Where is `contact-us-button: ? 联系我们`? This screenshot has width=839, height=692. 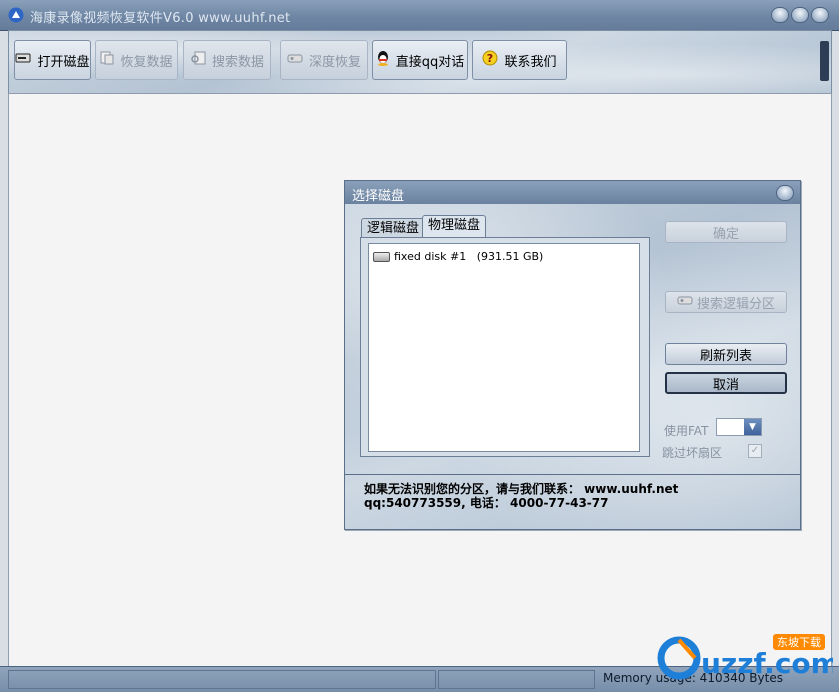 contact-us-button: ? 联系我们 is located at coordinates (519, 60).